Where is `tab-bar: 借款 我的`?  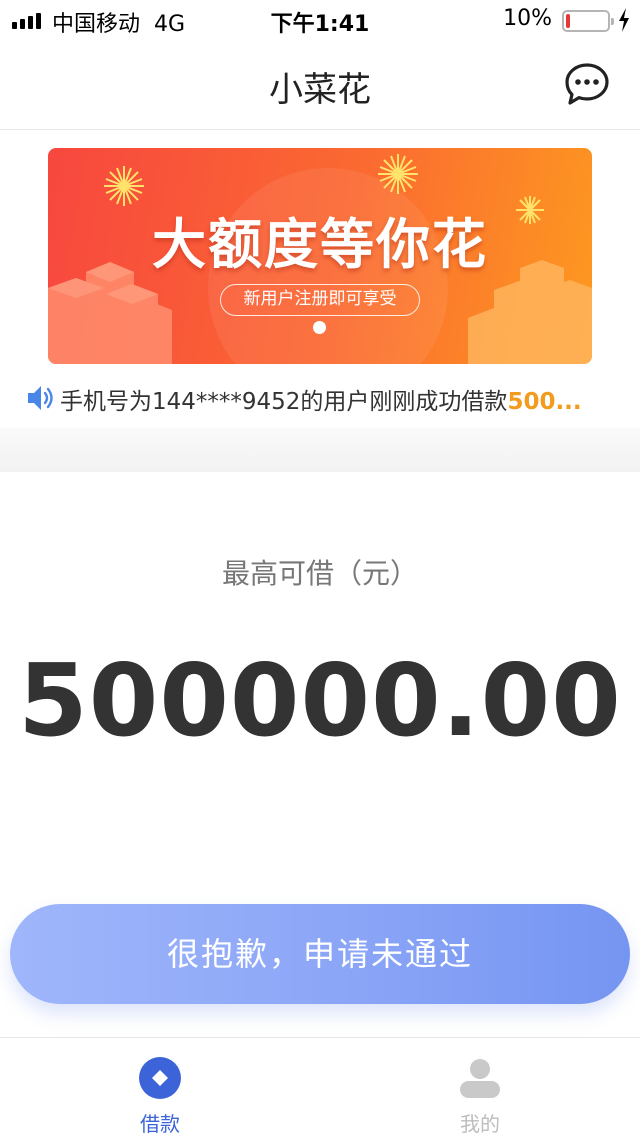 tab-bar: 借款 我的 is located at coordinates (320, 1086).